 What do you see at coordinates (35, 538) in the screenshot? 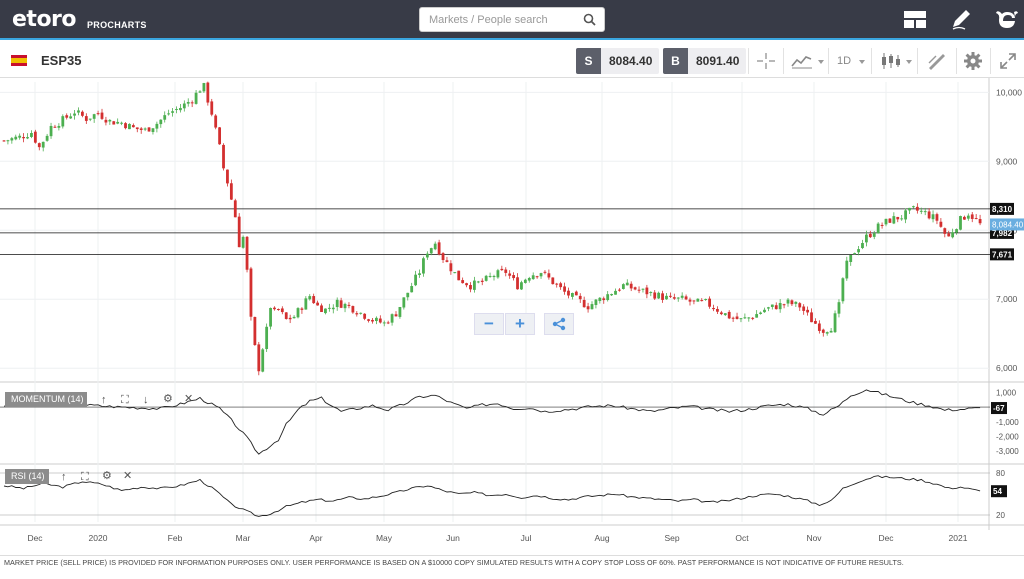
I see `x-tick-label: Dec` at bounding box center [35, 538].